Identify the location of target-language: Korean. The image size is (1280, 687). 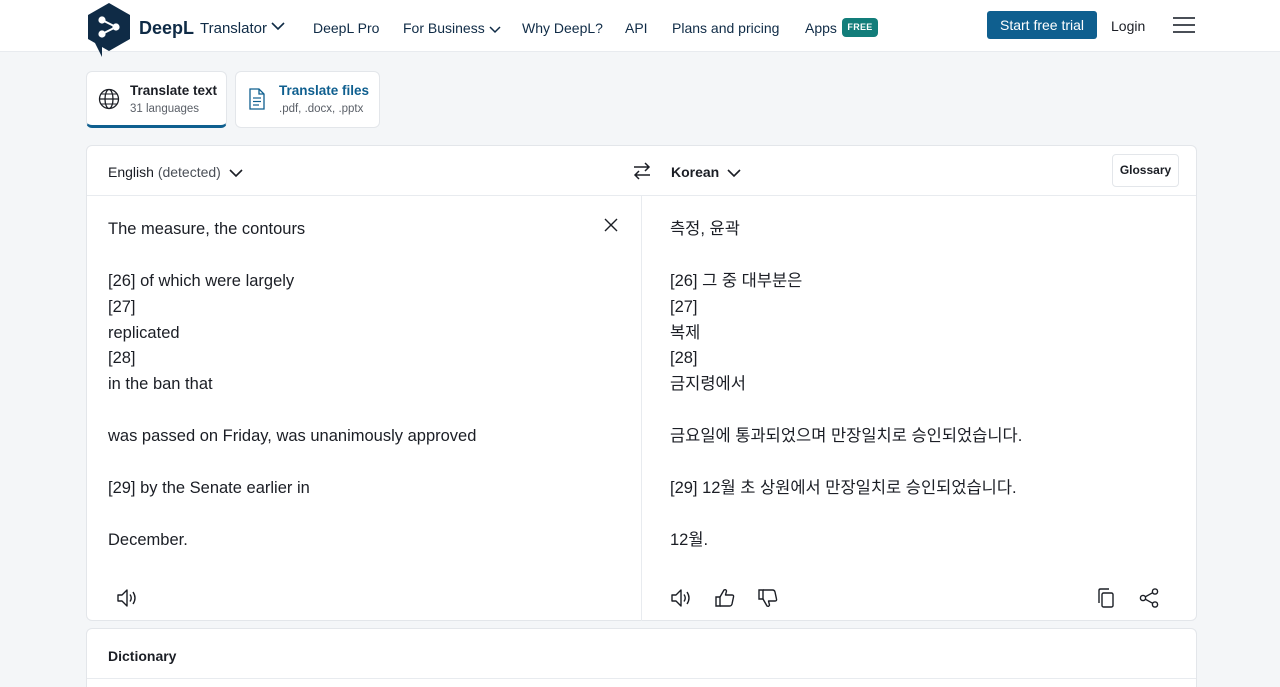
(695, 172).